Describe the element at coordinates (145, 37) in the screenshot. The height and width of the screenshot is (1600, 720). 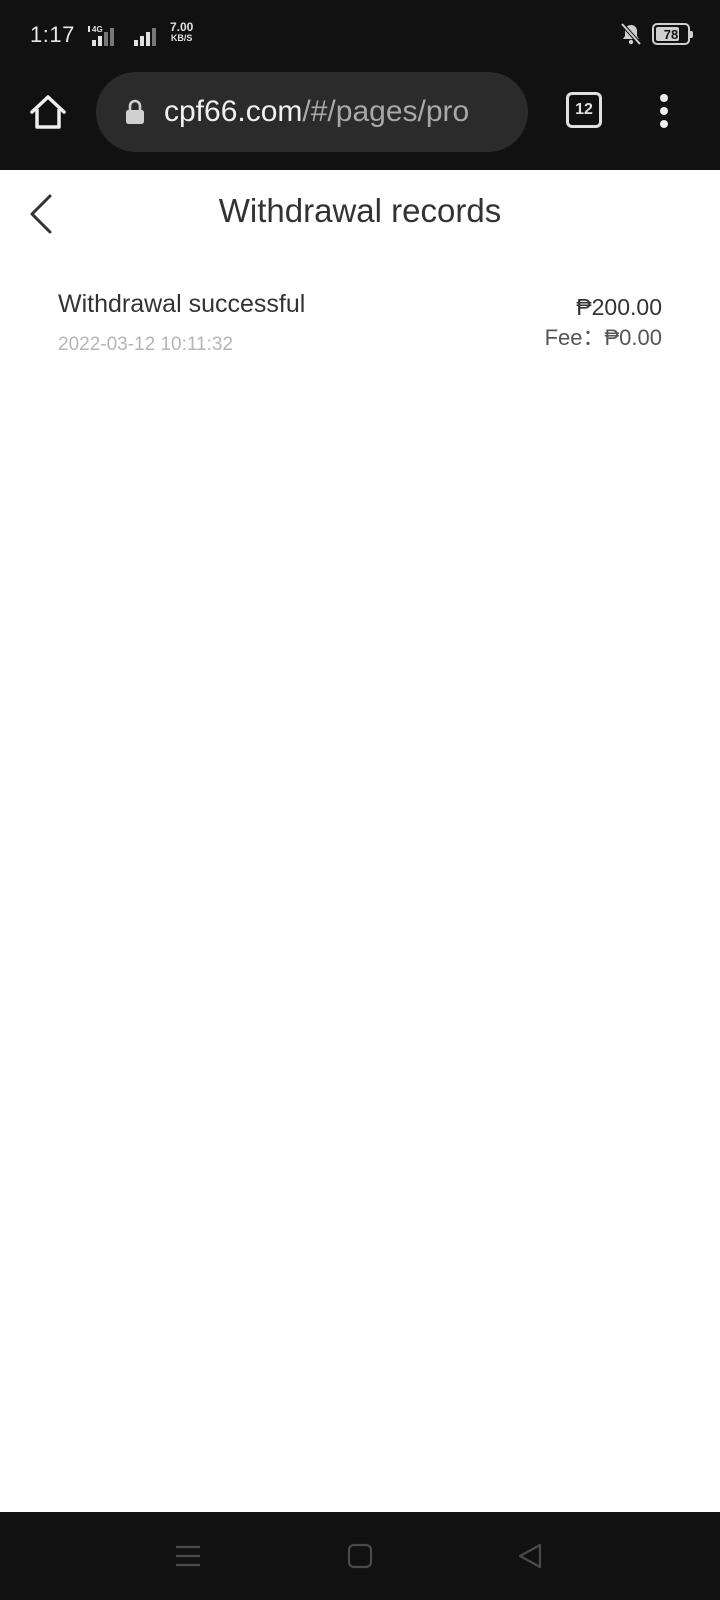
I see `signal-icon` at that location.